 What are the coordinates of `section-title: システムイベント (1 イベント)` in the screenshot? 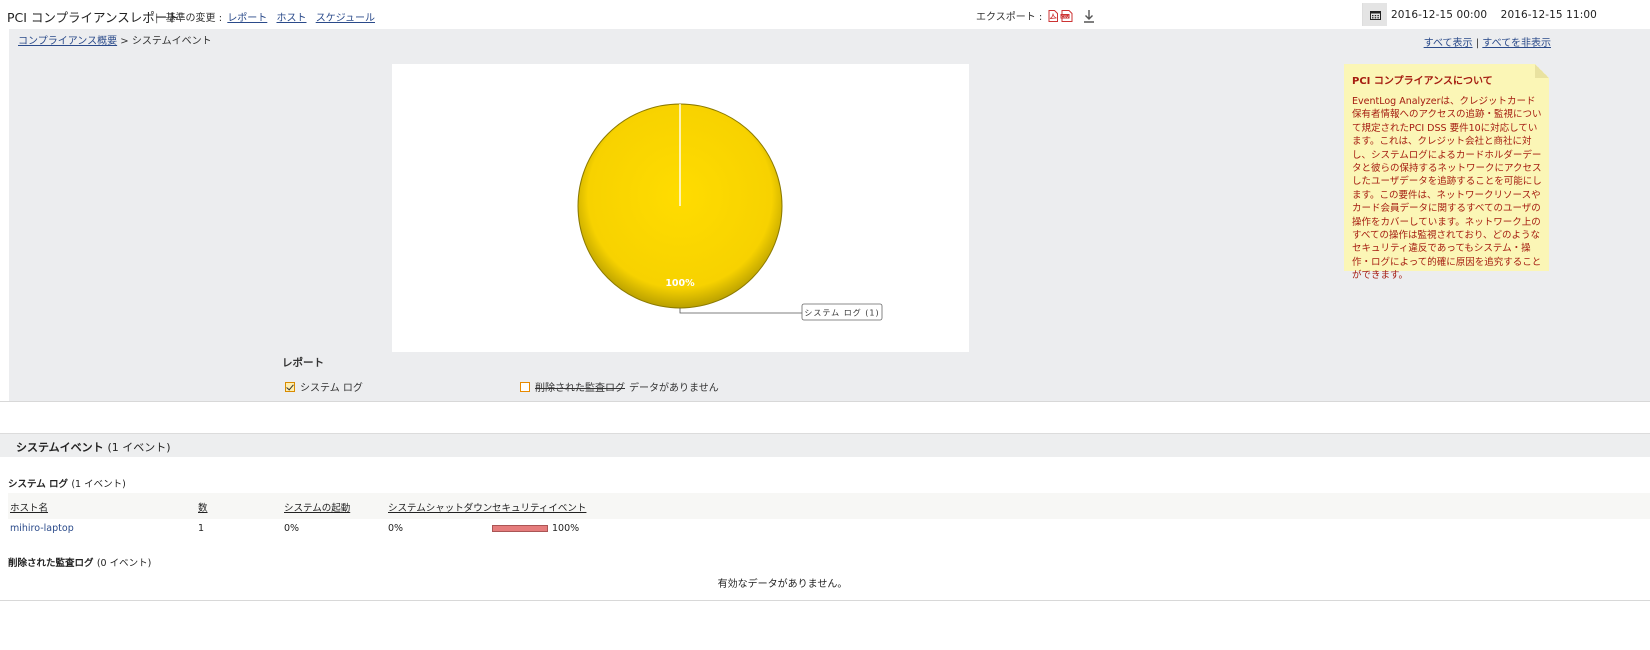 It's located at (93, 447).